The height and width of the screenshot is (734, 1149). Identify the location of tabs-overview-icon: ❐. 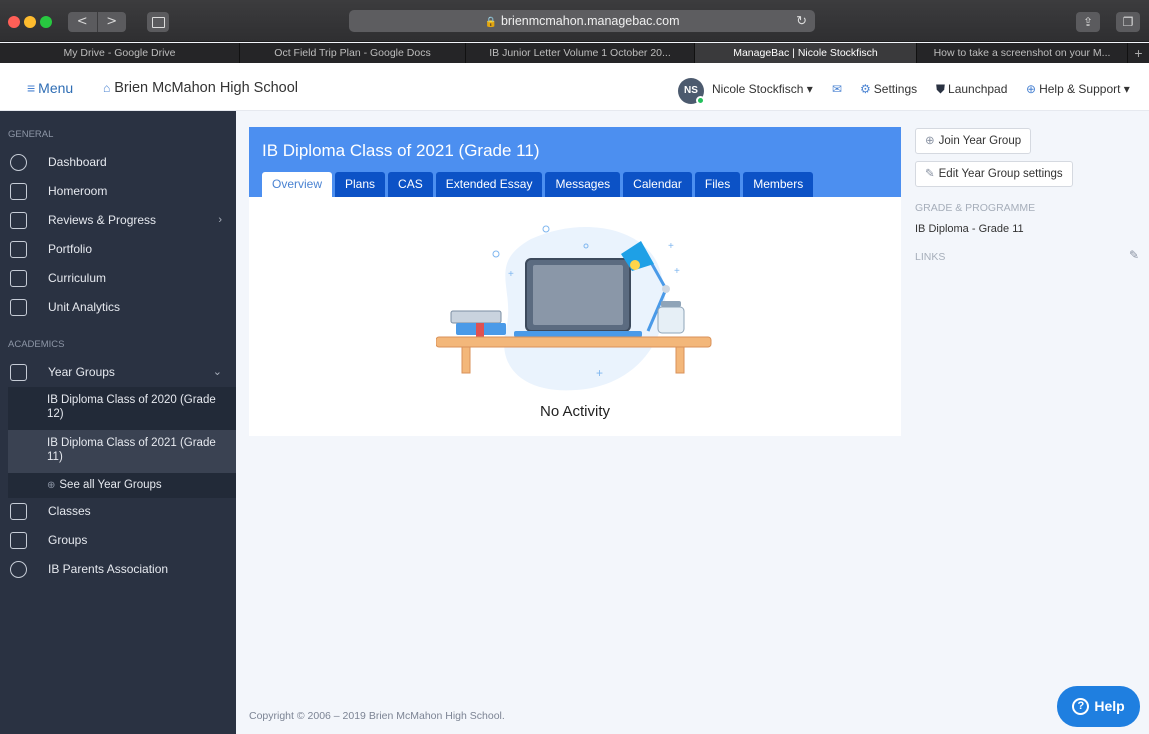
(1128, 22).